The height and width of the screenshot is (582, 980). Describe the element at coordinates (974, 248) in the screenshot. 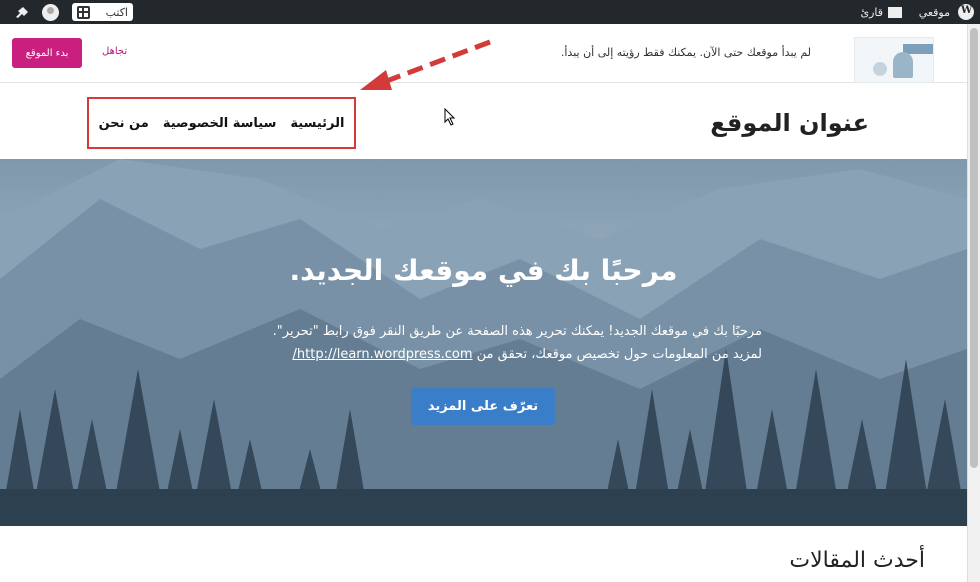

I see `scrollbar-thumb` at that location.